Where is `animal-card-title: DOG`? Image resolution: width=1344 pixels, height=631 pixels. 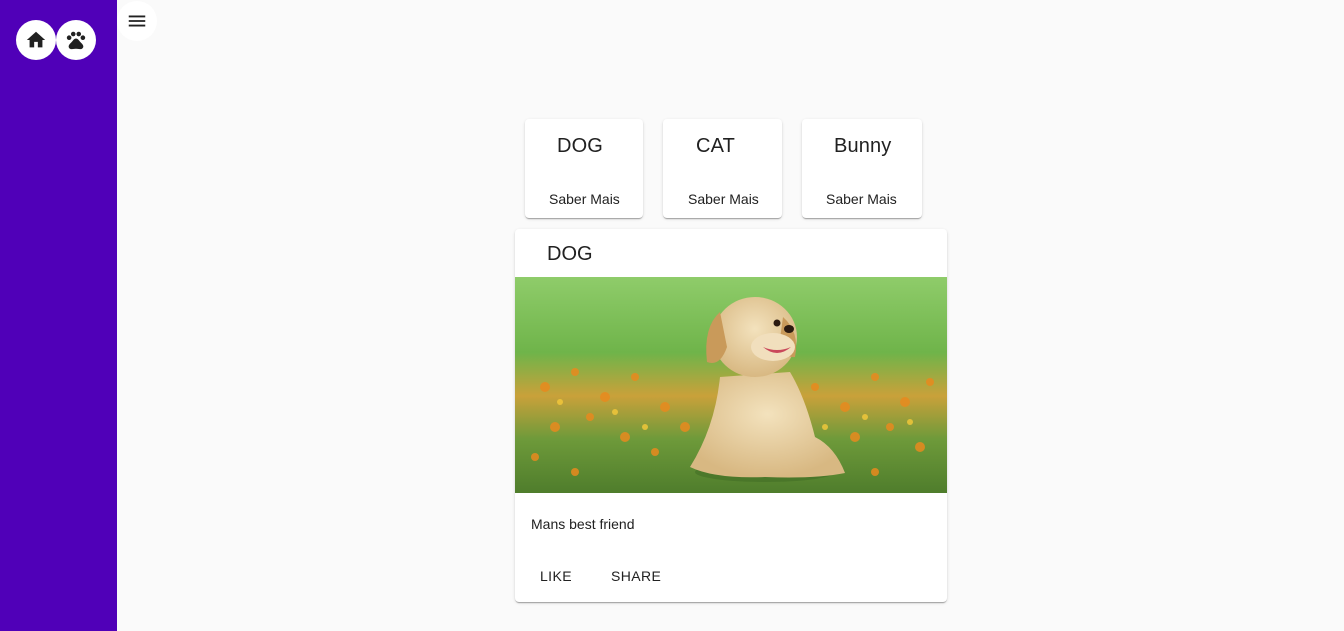 animal-card-title: DOG is located at coordinates (580, 146).